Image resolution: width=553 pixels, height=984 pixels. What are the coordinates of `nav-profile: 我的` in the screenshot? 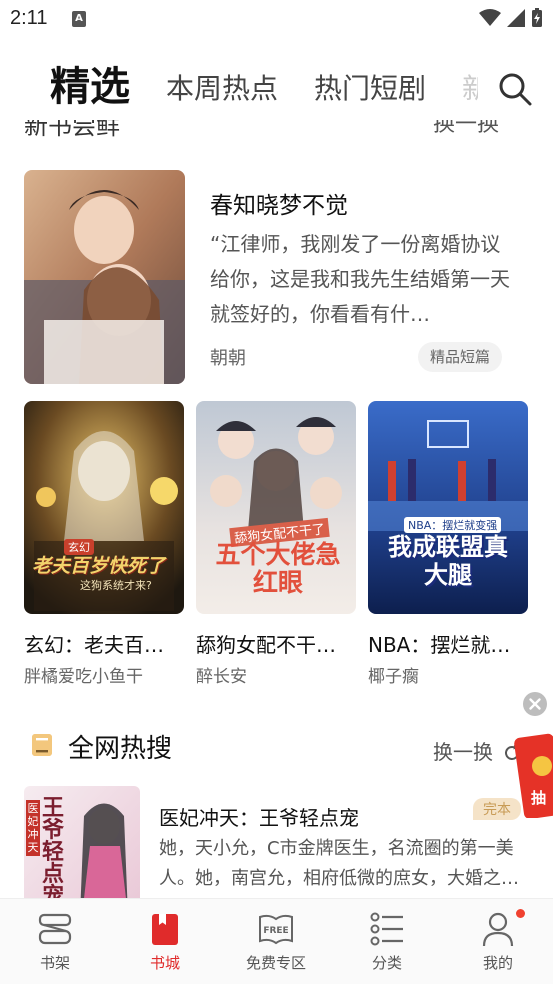 It's located at (498, 941).